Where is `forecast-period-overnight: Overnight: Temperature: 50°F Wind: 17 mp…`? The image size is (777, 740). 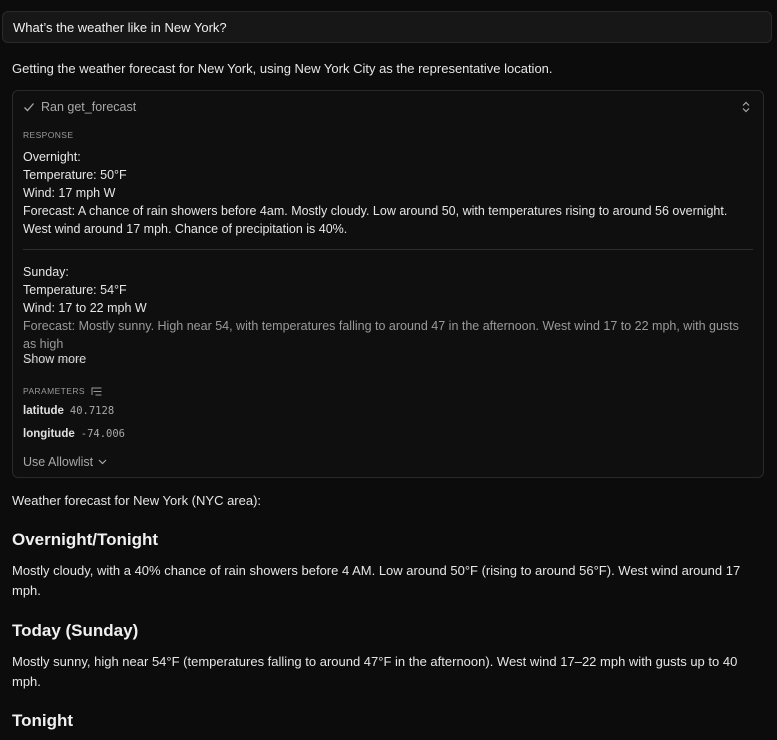
forecast-period-overnight: Overnight: Temperature: 50°F Wind: 17 mp… is located at coordinates (389, 193).